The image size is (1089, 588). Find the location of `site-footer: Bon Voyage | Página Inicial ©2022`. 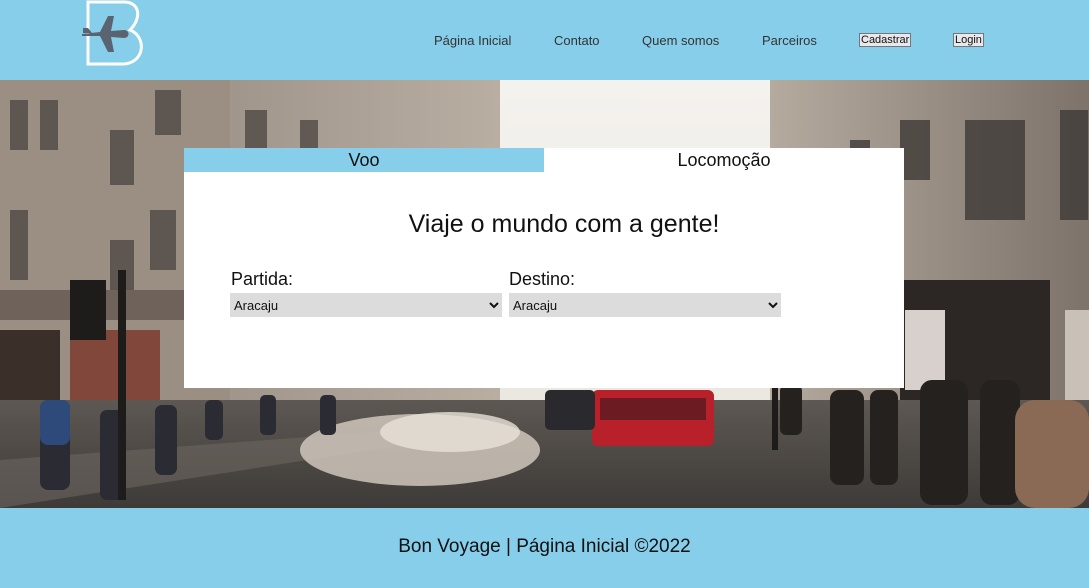

site-footer: Bon Voyage | Página Inicial ©2022 is located at coordinates (544, 548).